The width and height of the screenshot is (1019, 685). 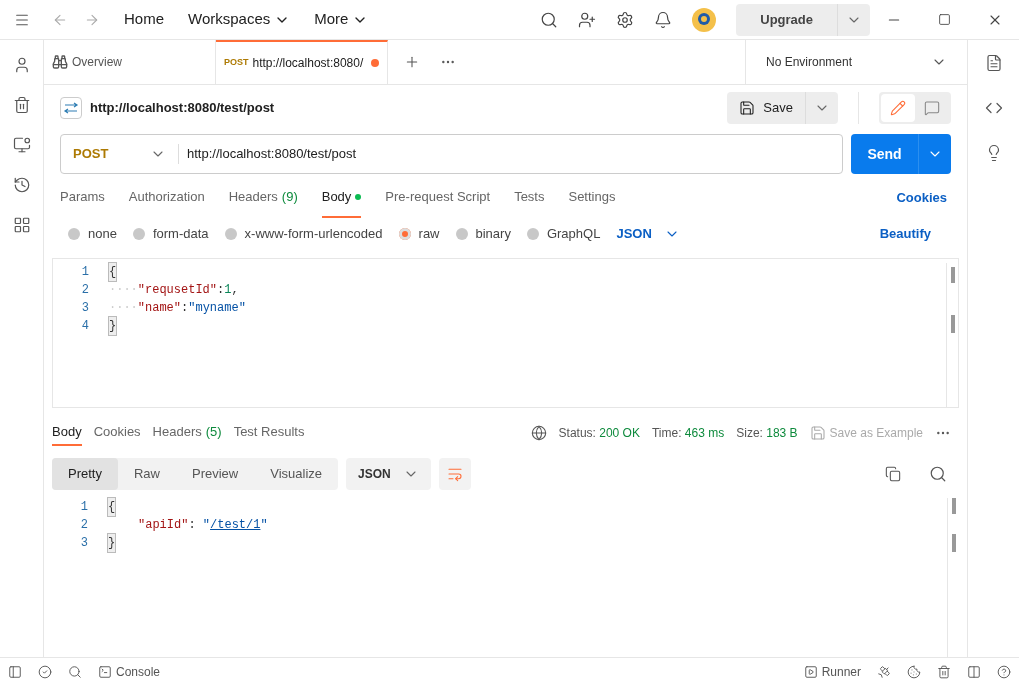 What do you see at coordinates (625, 19) in the screenshot?
I see `settings-icon` at bounding box center [625, 19].